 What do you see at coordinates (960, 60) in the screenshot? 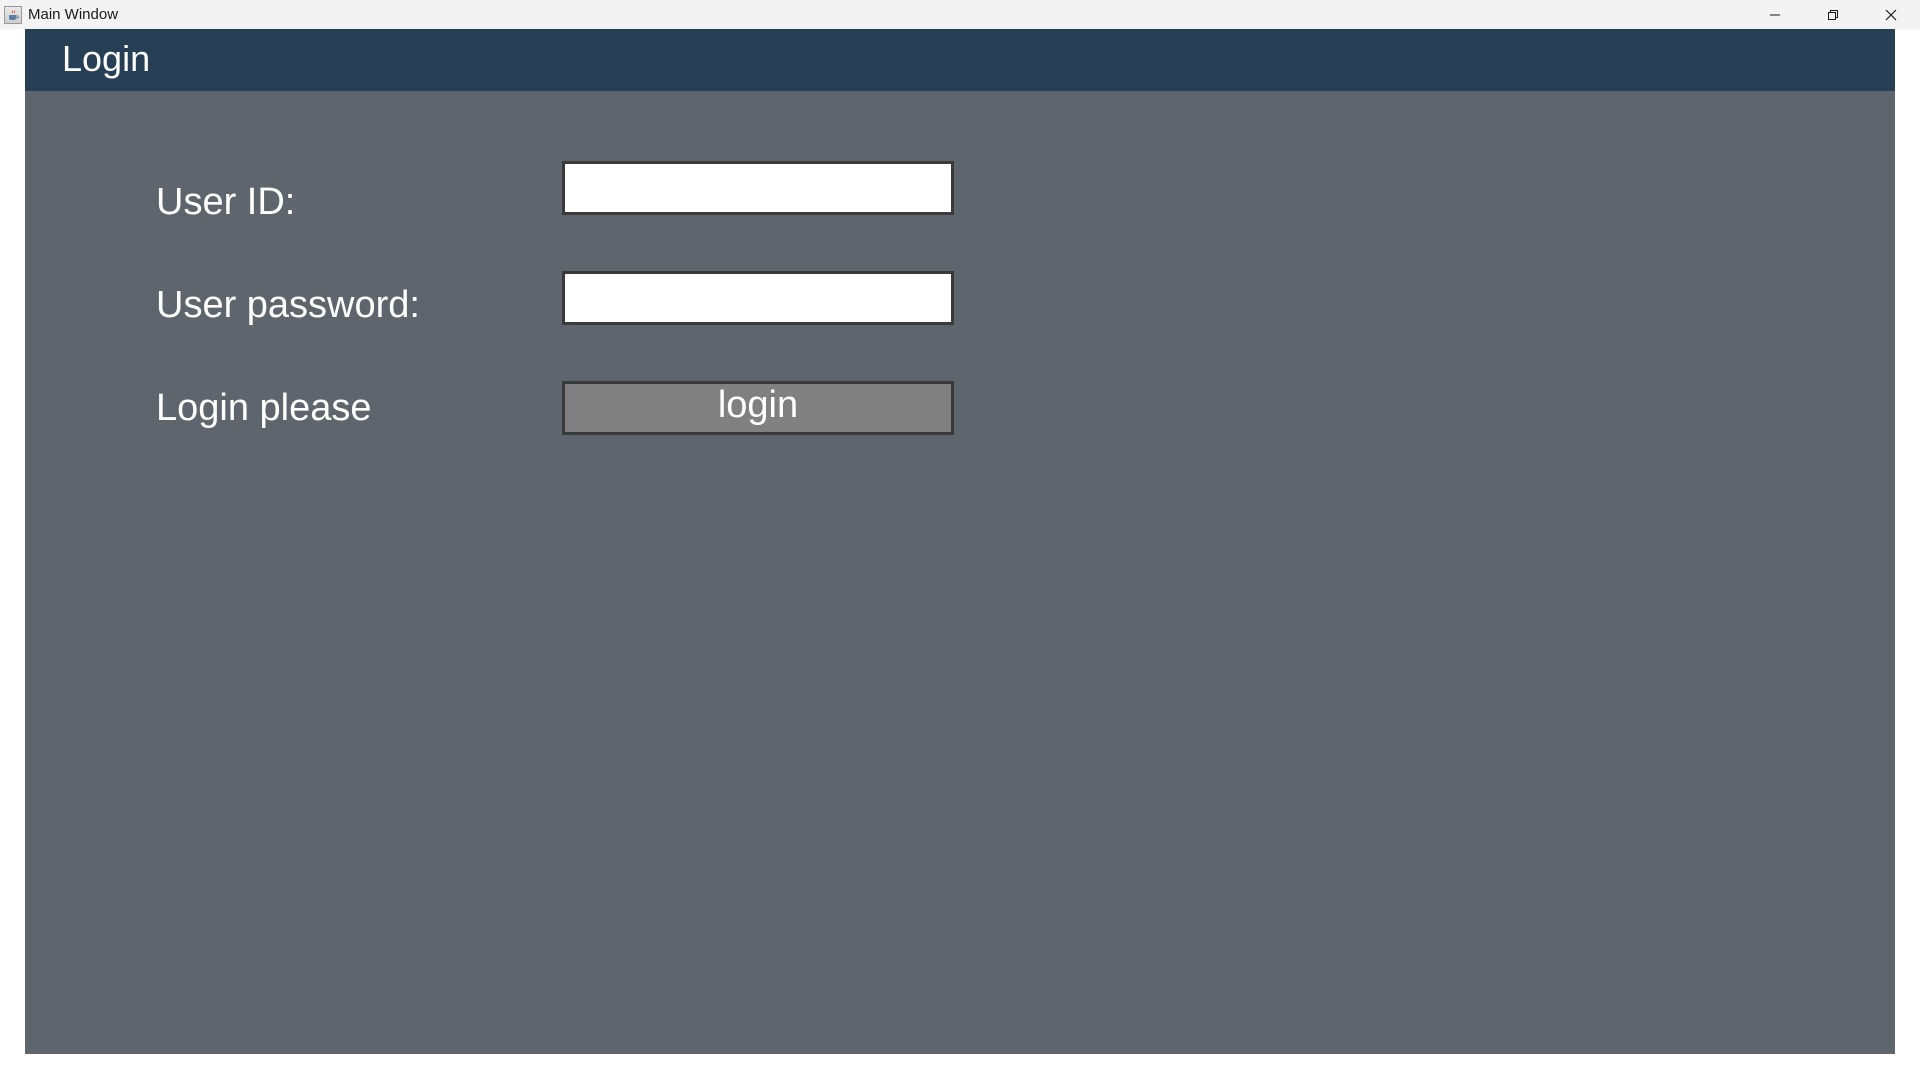
I see `header-bar: Login` at bounding box center [960, 60].